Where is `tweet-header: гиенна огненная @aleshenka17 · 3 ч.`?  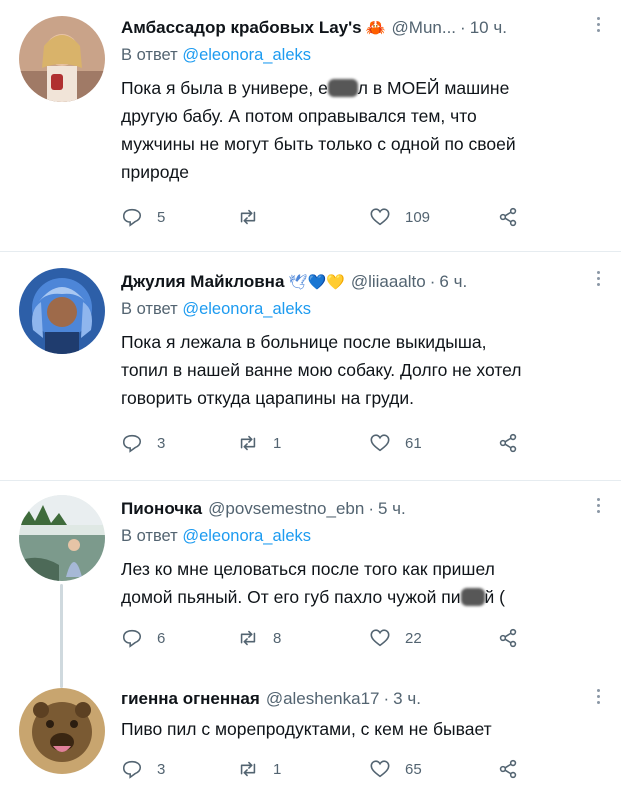
tweet-header: гиенна огненная @aleshenka17 · 3 ч. is located at coordinates (271, 699).